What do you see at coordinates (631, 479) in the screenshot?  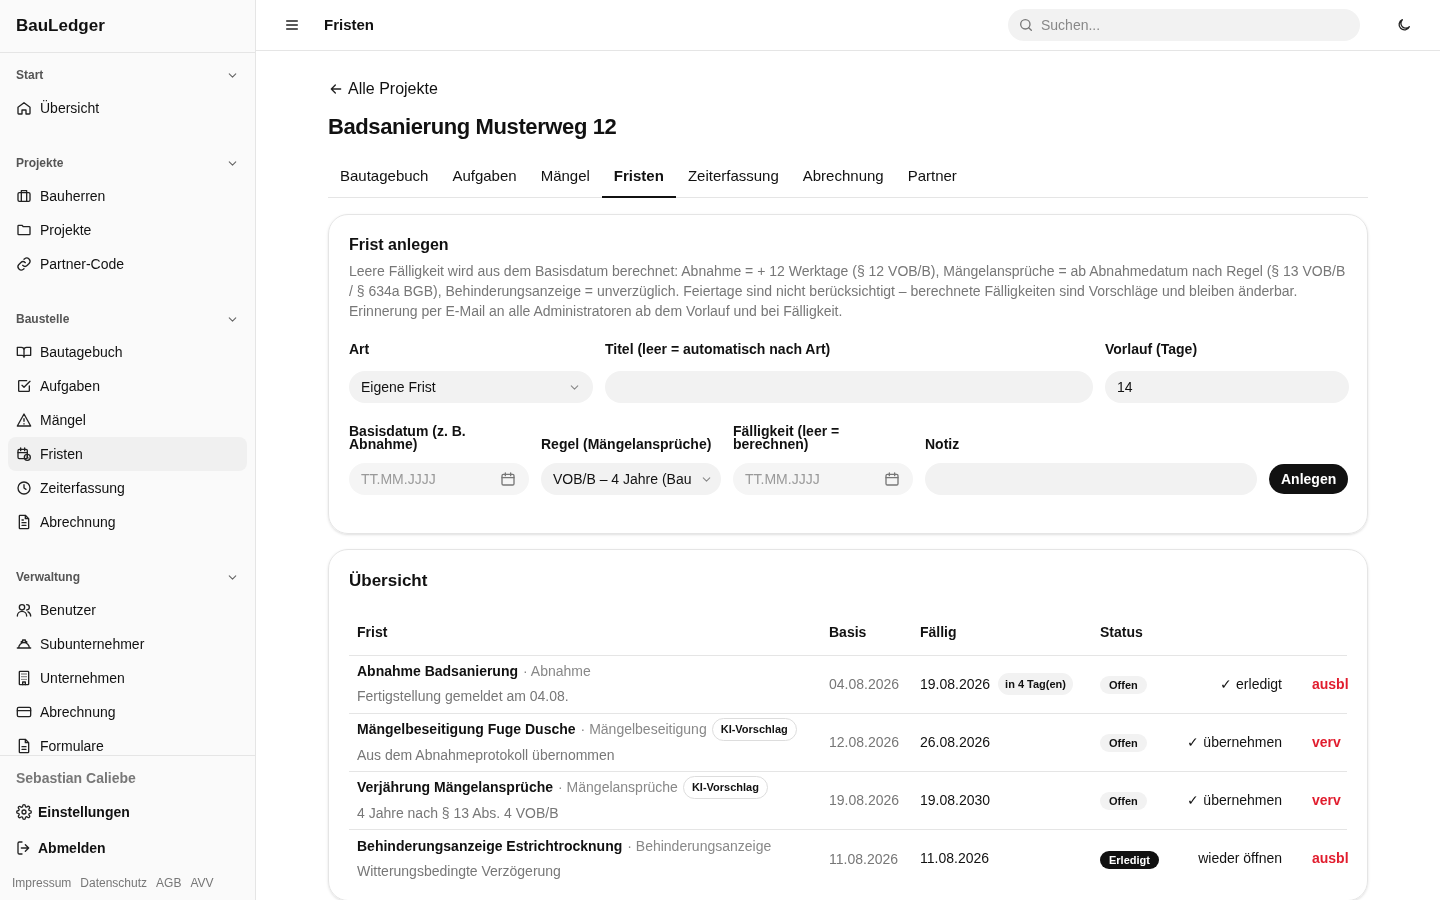 I see `select-field: VOB/B – 4 Jahre (Bau` at bounding box center [631, 479].